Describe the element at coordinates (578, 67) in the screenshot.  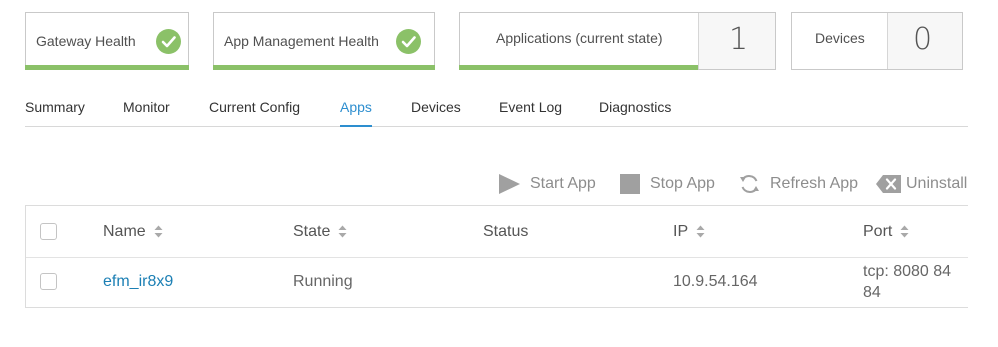
I see `applications-bar` at that location.